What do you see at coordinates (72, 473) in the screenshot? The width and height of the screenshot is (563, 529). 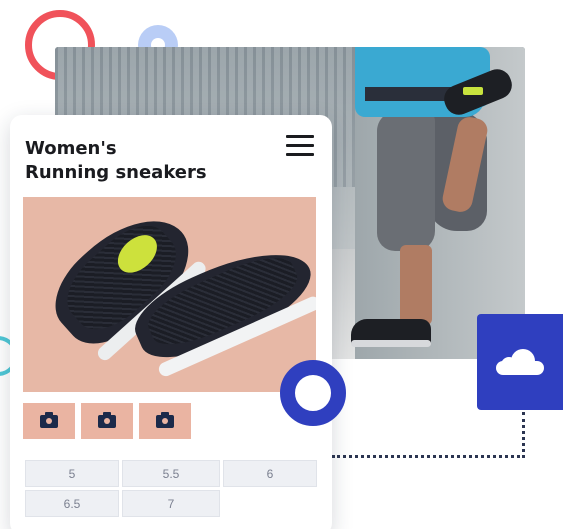 I see `size-option: 5` at bounding box center [72, 473].